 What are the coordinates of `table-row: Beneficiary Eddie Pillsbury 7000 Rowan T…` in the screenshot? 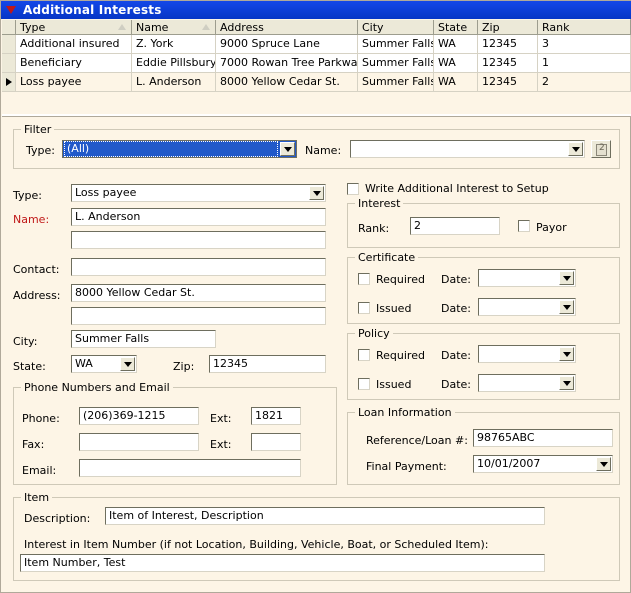 It's located at (316, 63).